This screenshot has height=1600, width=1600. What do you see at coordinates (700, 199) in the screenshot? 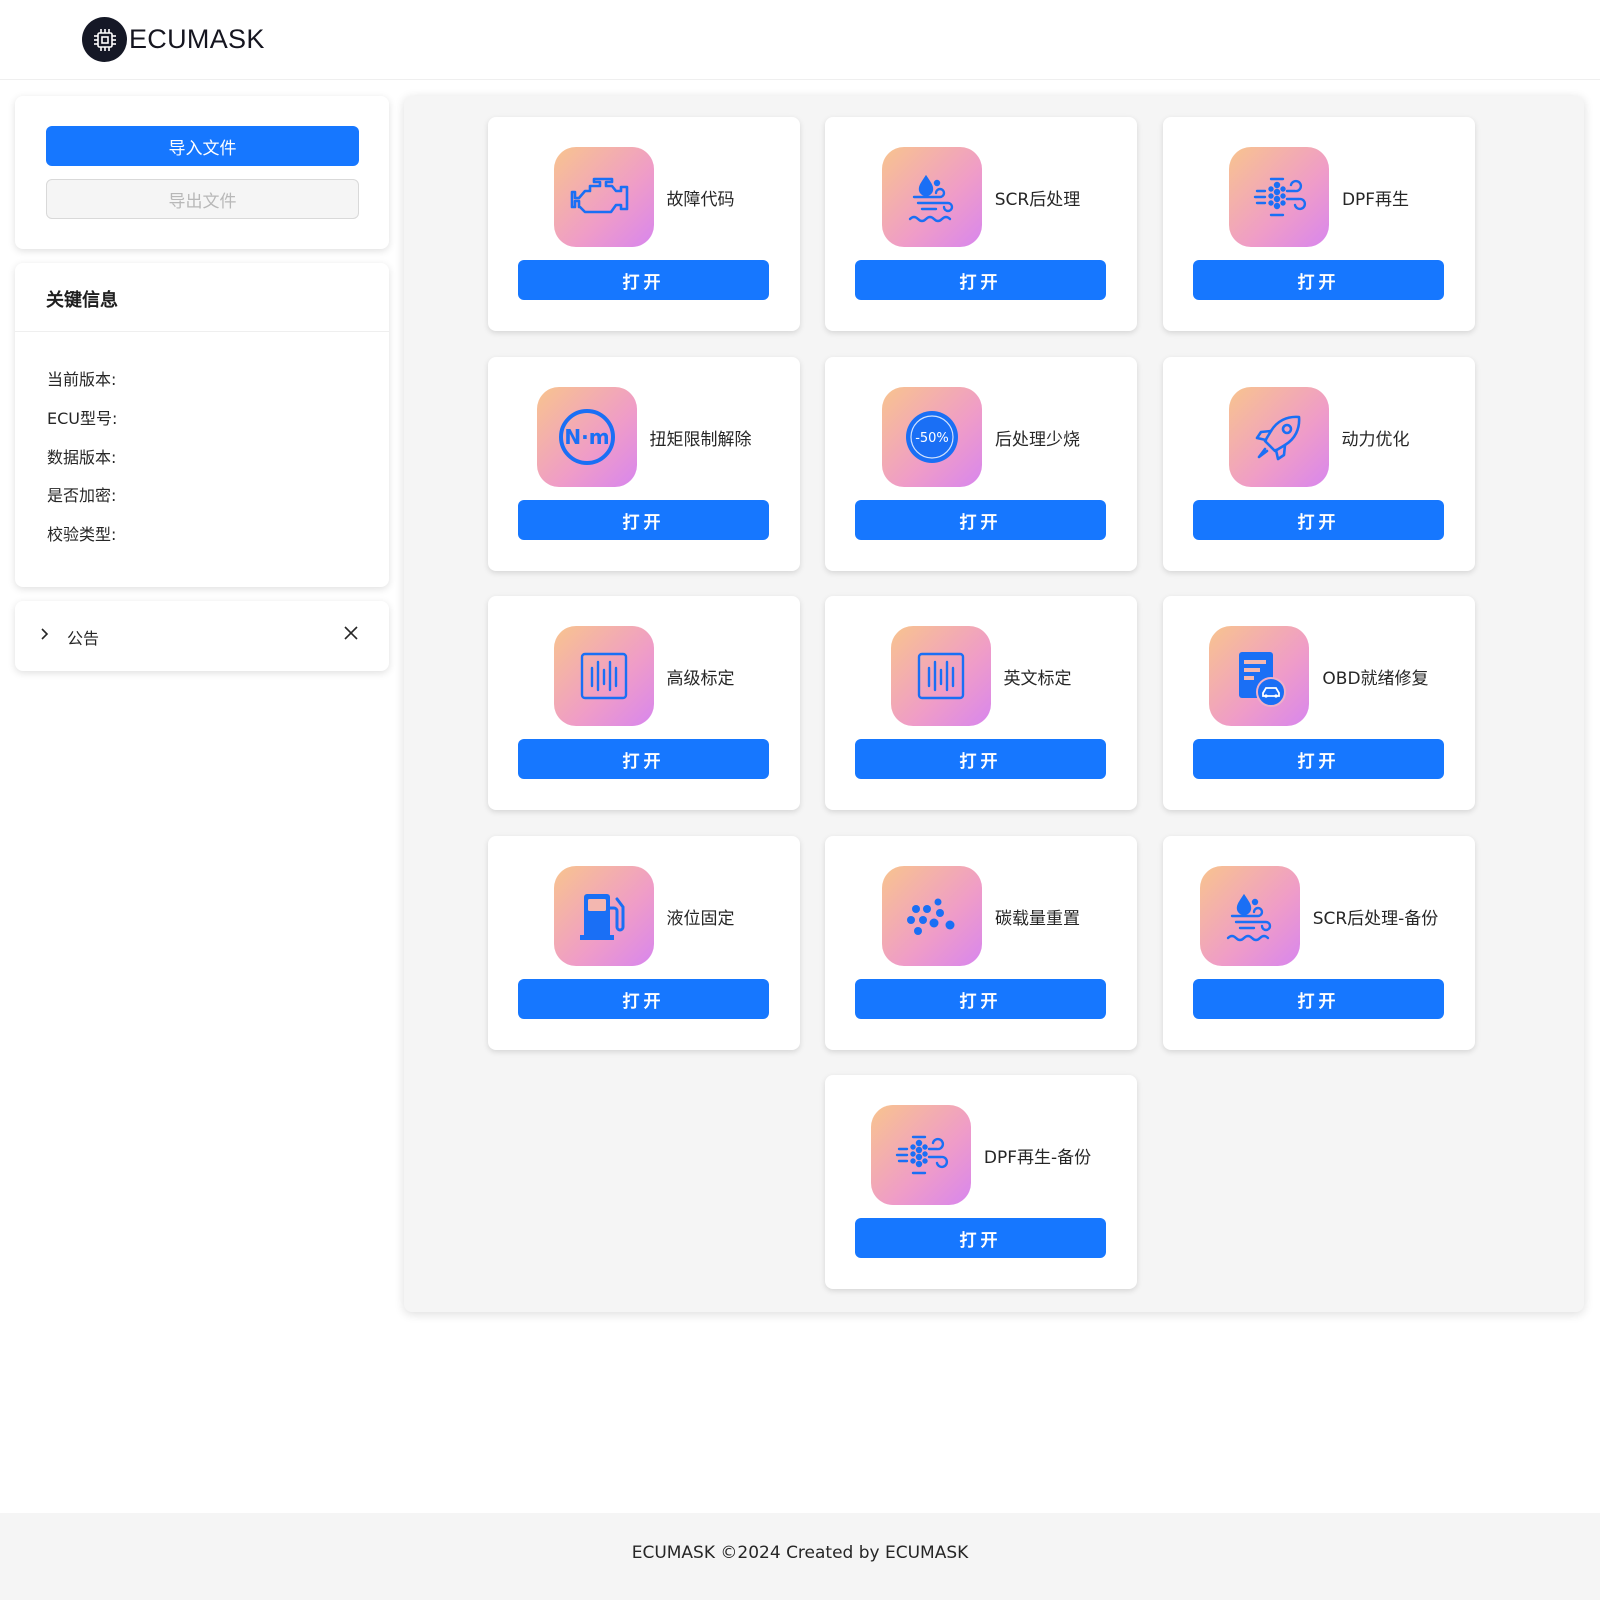
I see `tile-label: 故障代码` at bounding box center [700, 199].